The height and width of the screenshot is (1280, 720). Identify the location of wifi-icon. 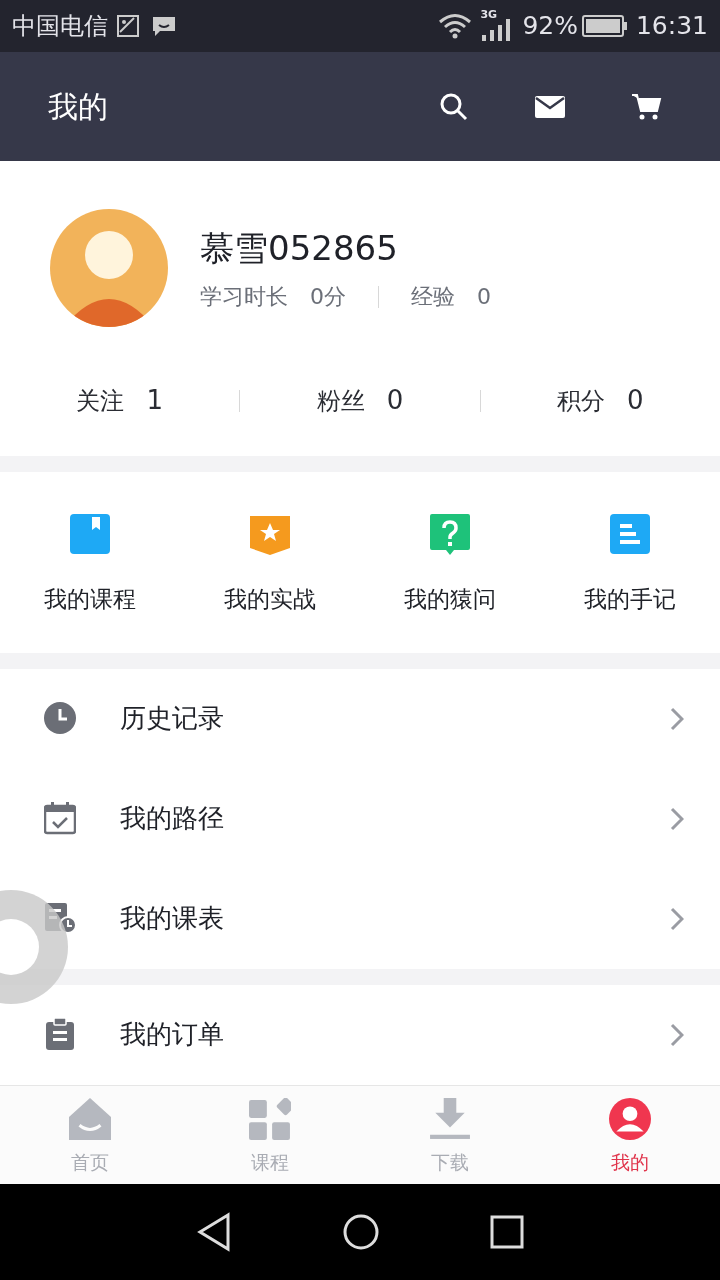
(455, 25).